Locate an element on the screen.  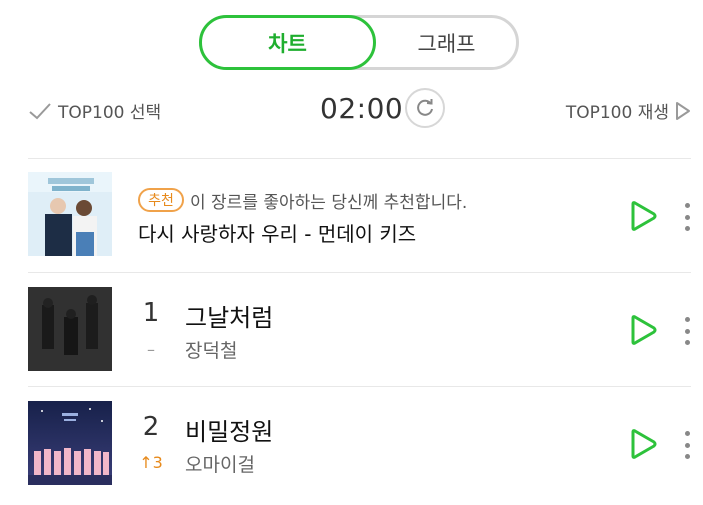
tab-chart: 차트 is located at coordinates (287, 42).